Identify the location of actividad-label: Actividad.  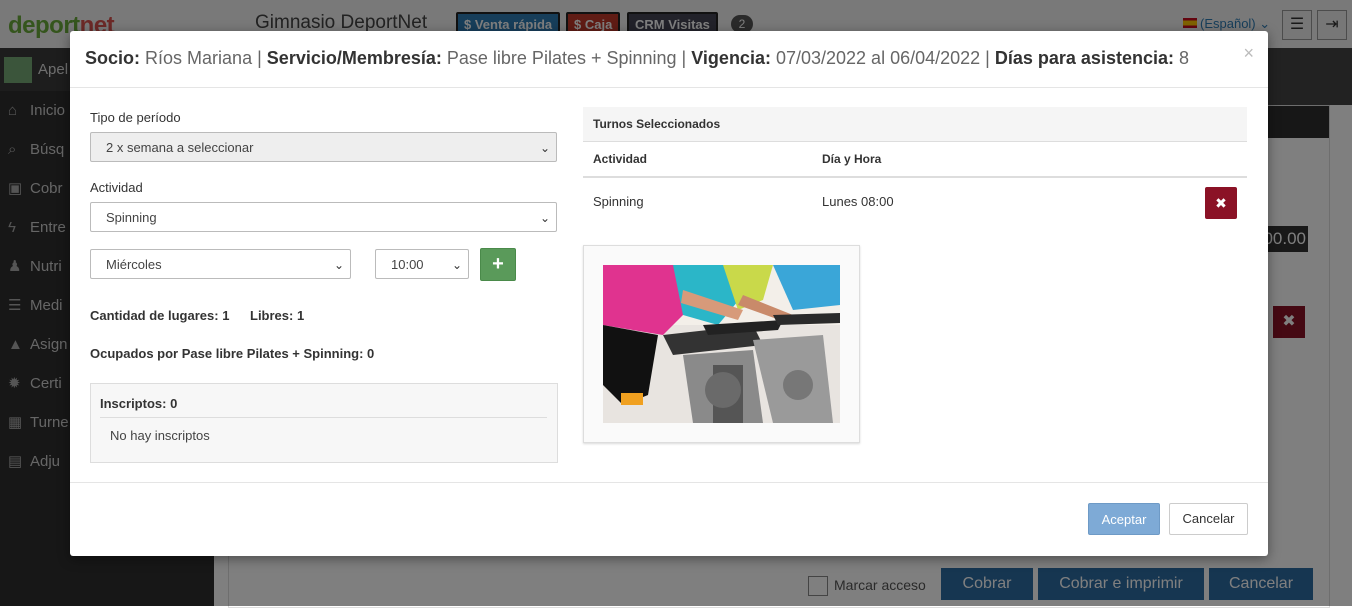
(116, 187).